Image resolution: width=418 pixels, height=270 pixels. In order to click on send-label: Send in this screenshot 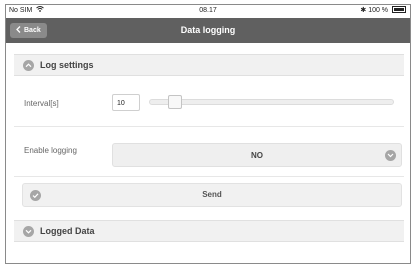, I will do `click(212, 194)`.